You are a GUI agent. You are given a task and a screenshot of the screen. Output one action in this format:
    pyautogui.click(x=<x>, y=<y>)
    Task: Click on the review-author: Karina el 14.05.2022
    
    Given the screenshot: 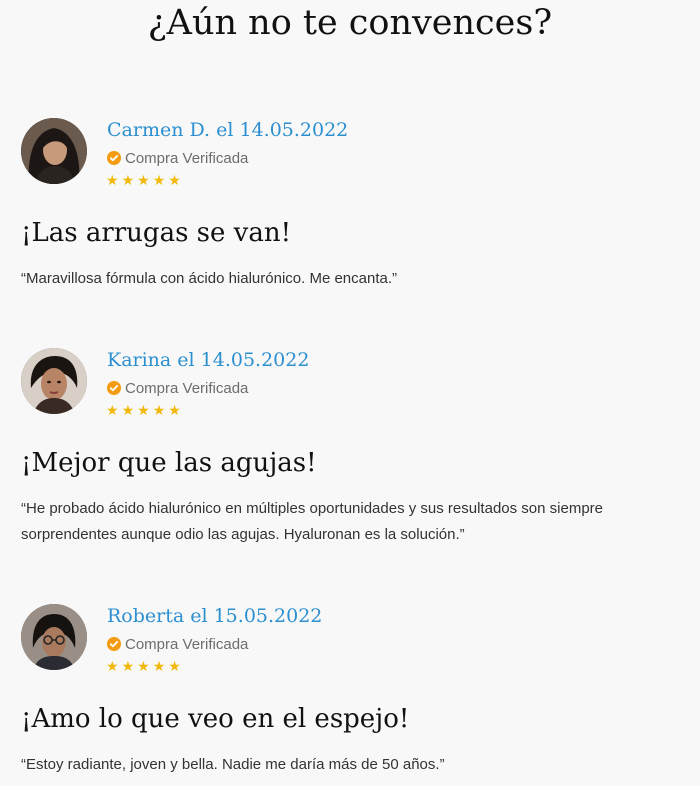 What is the action you would take?
    pyautogui.click(x=208, y=360)
    